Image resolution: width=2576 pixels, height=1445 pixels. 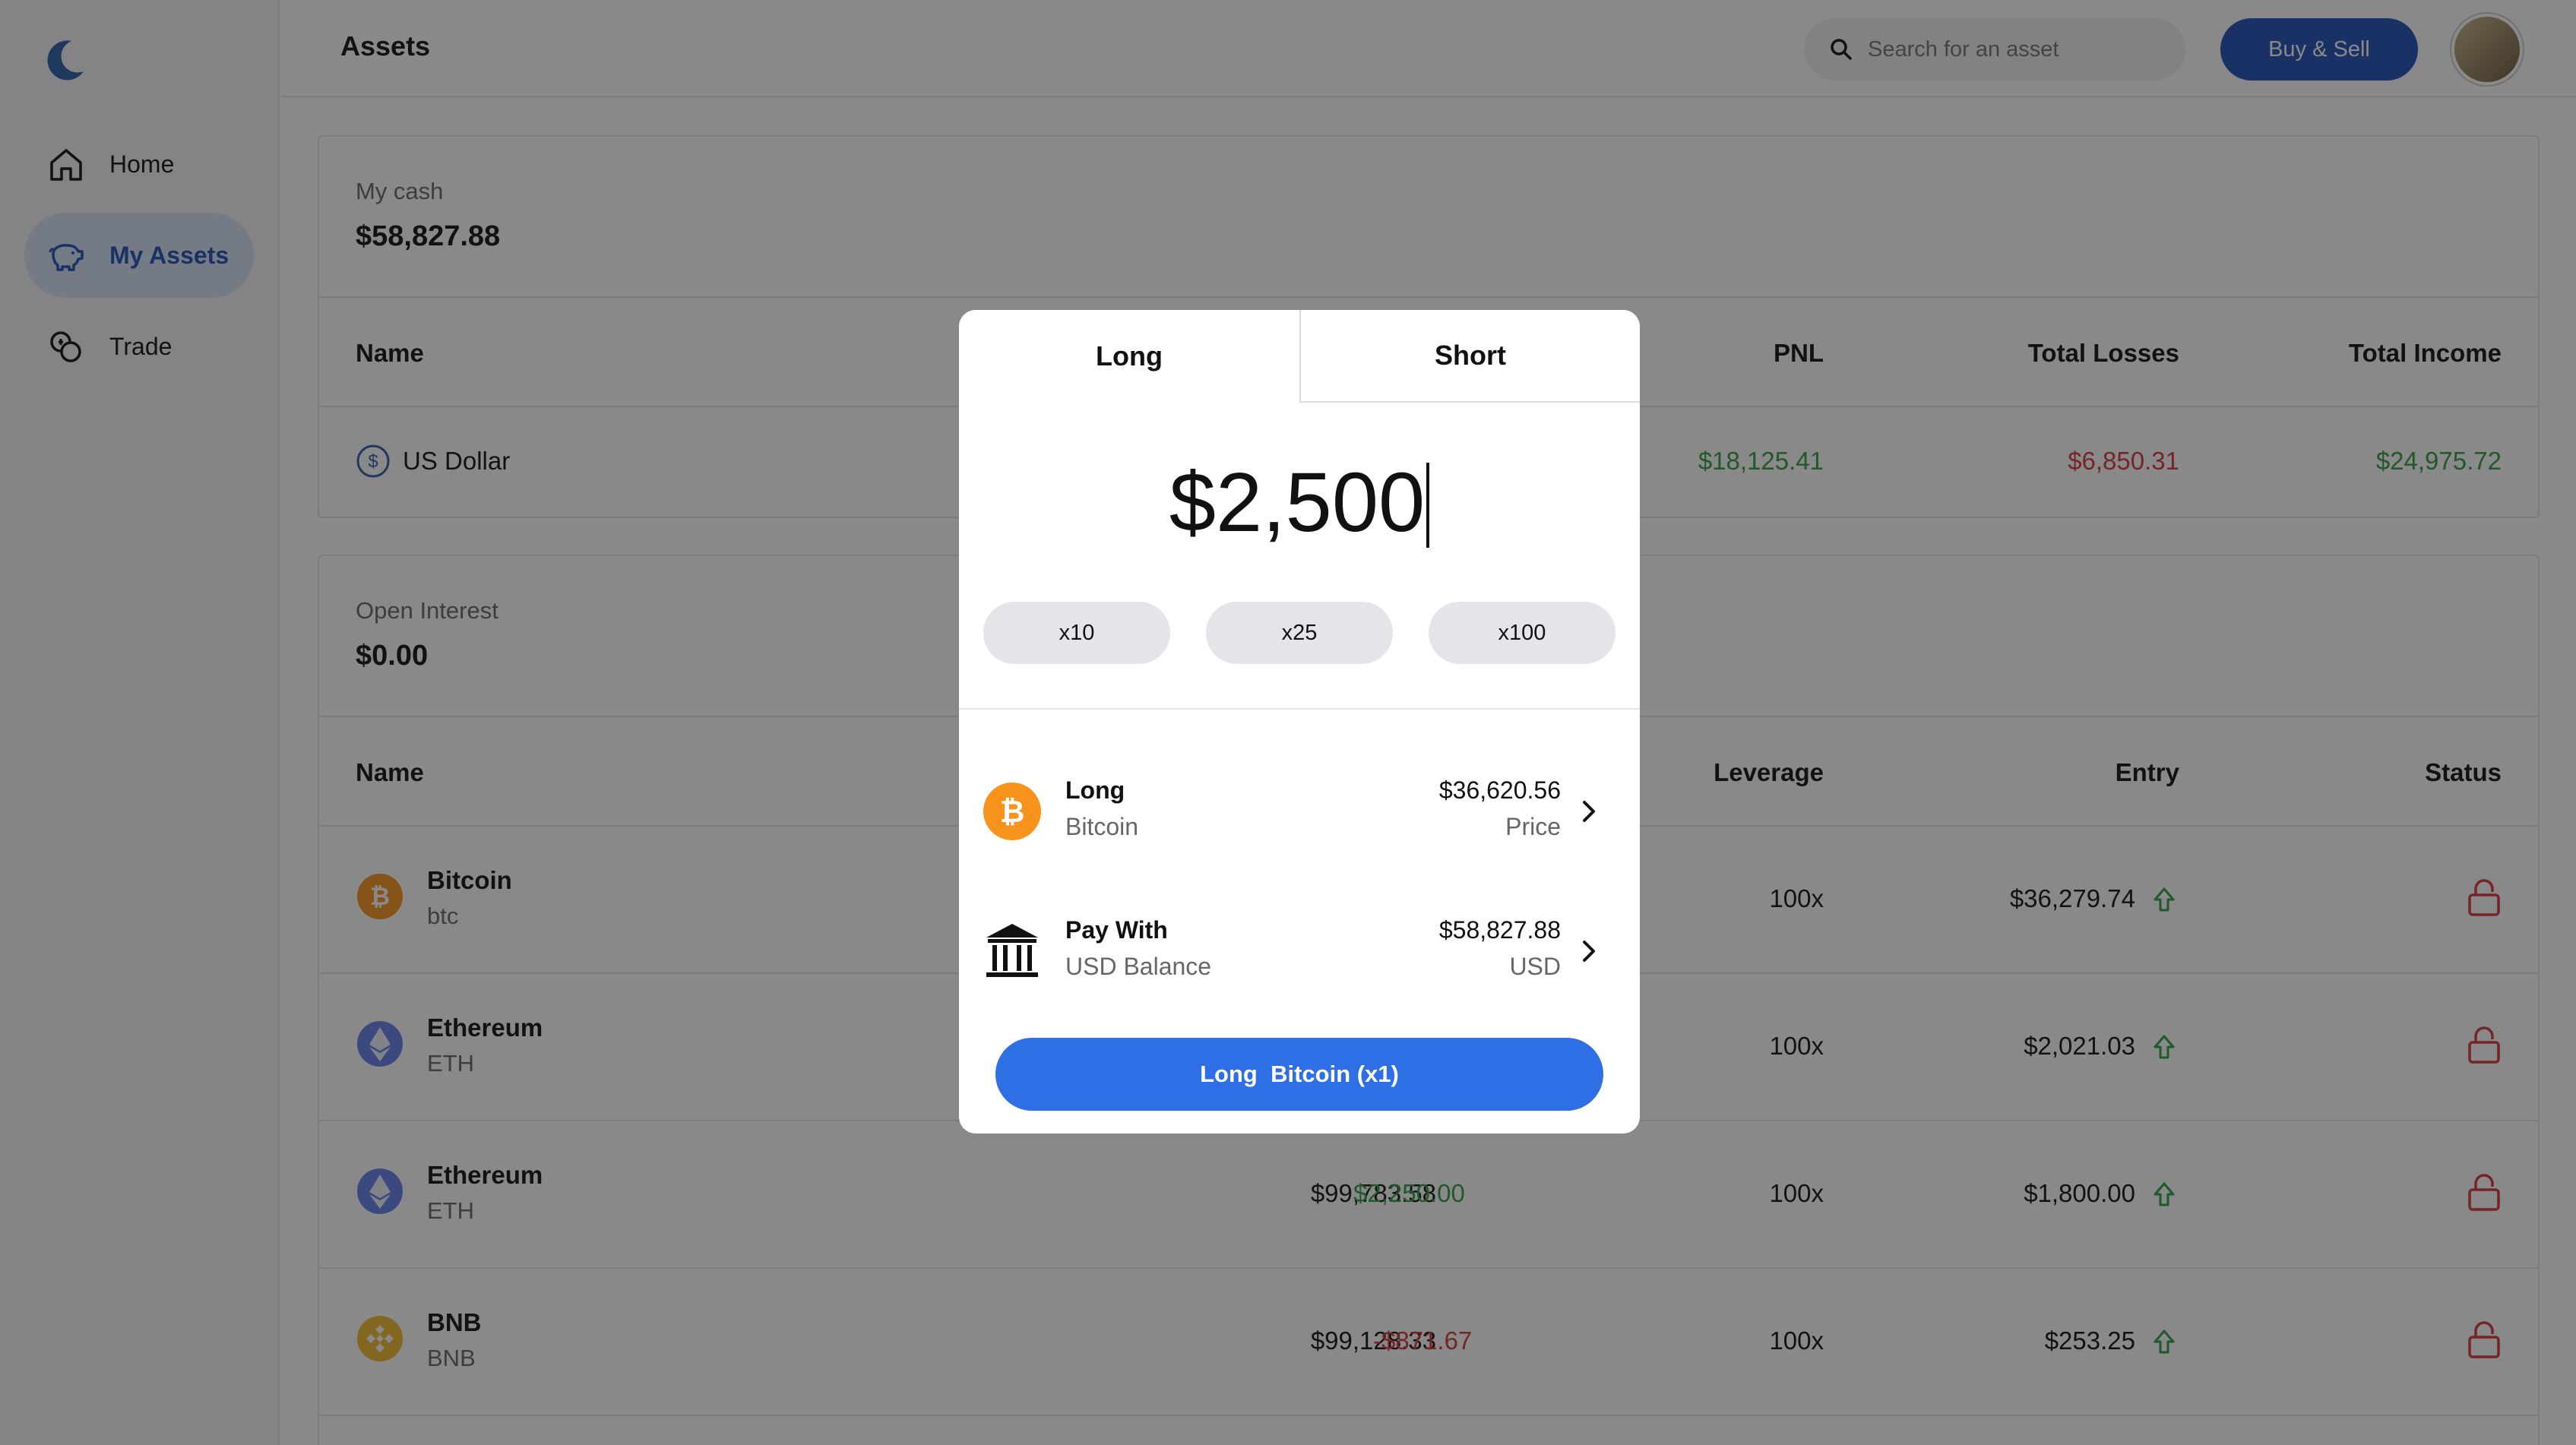 I want to click on amount-value: $2,500, so click(x=1297, y=502).